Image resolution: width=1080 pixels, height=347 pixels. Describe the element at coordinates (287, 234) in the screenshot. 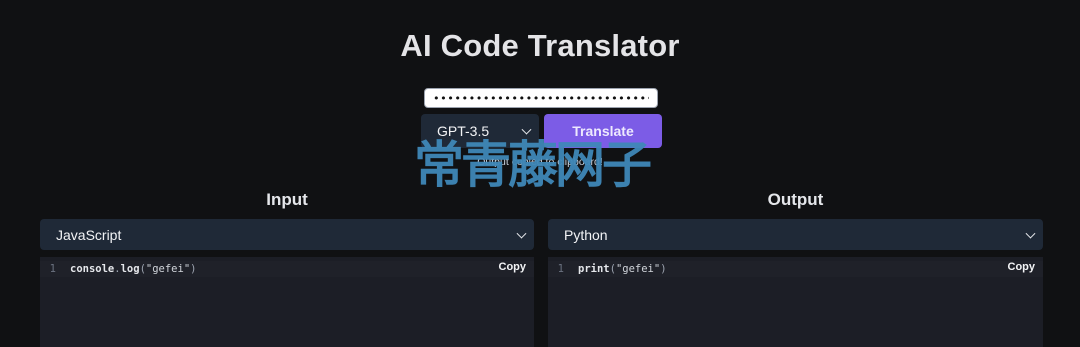

I see `input-language-select: JavaScript` at that location.